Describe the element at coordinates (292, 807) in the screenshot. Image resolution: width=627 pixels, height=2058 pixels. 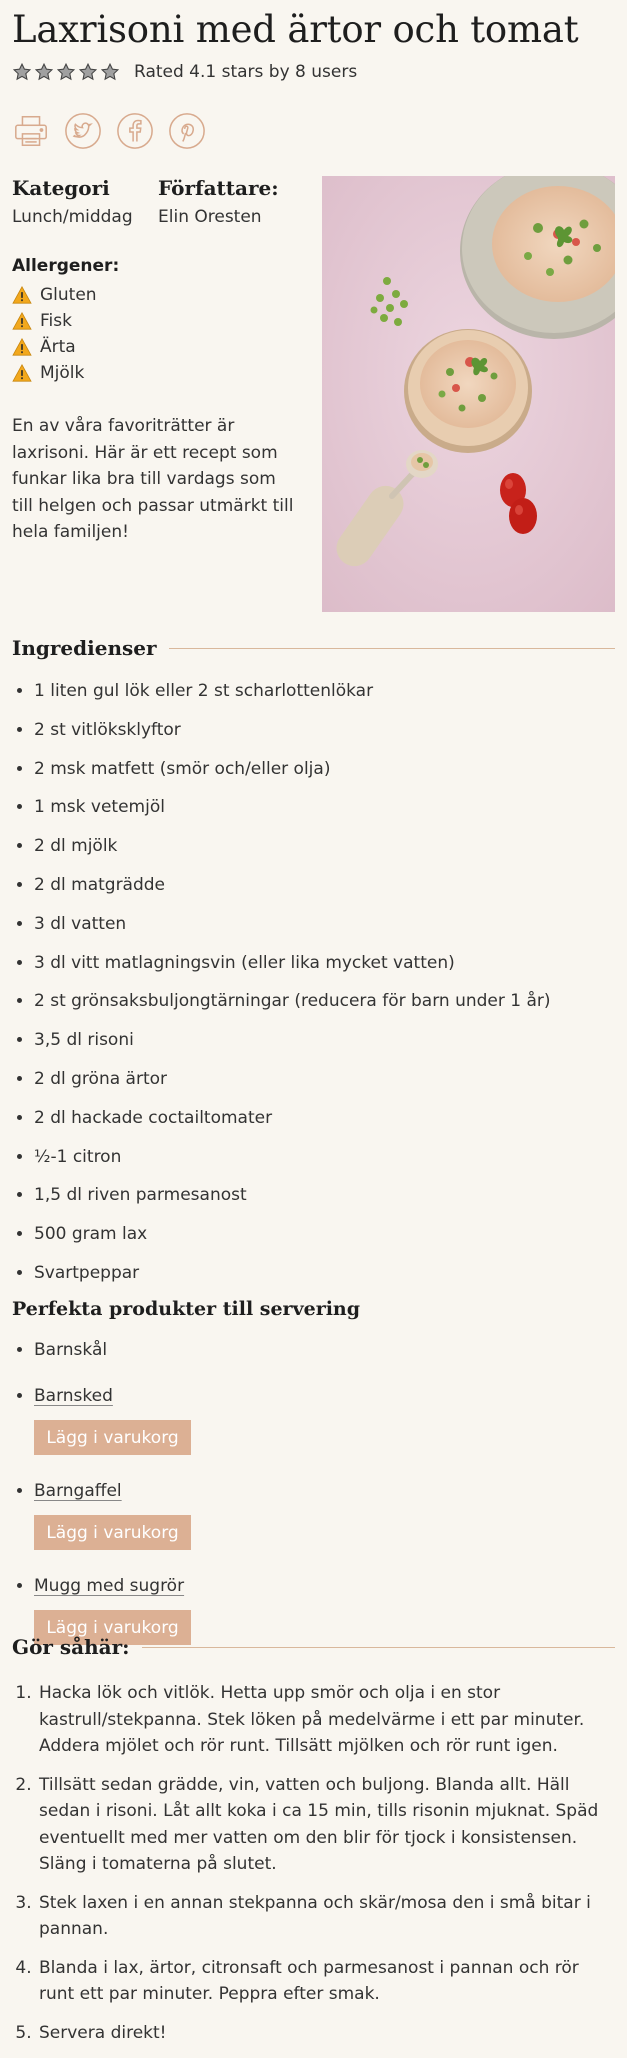
I see `ingredient-item: 1 msk vetemjöl` at that location.